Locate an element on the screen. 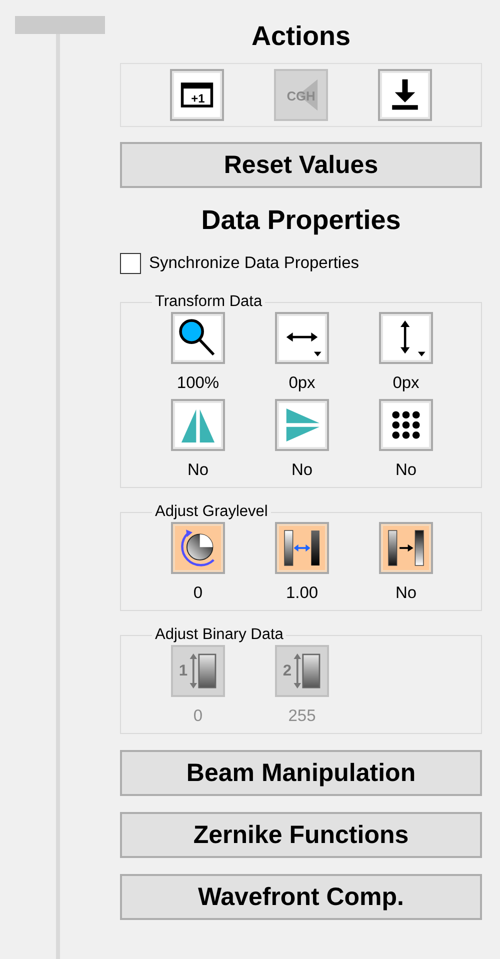  section-heading: Actions is located at coordinates (300, 36).